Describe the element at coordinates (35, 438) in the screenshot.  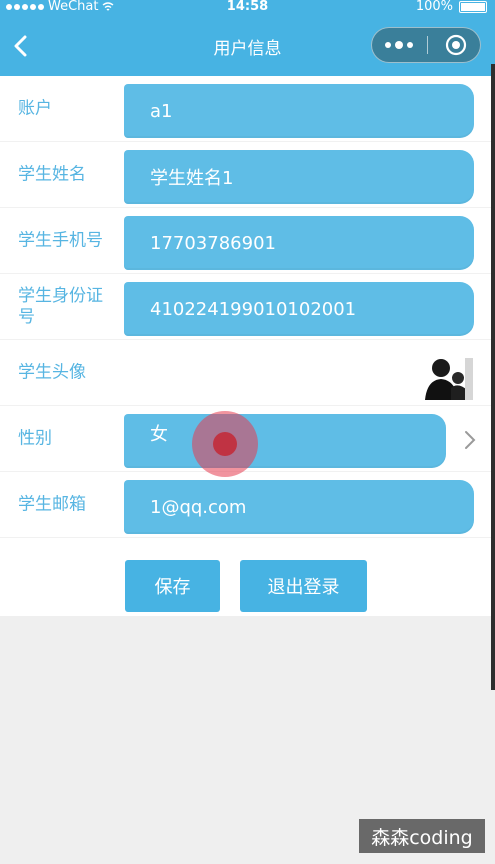
I see `gender-label: 性别` at that location.